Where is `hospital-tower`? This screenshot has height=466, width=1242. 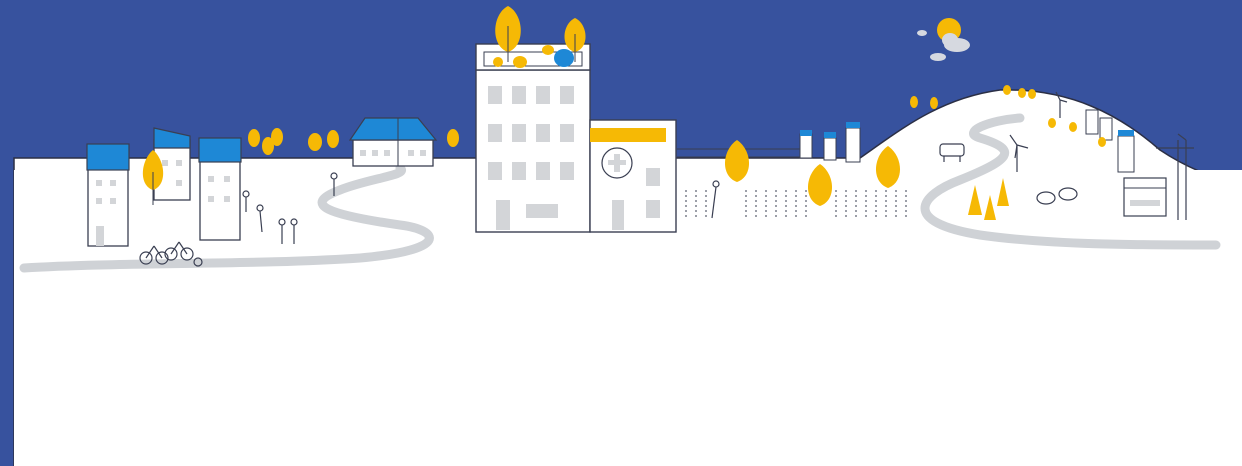 hospital-tower is located at coordinates (533, 138).